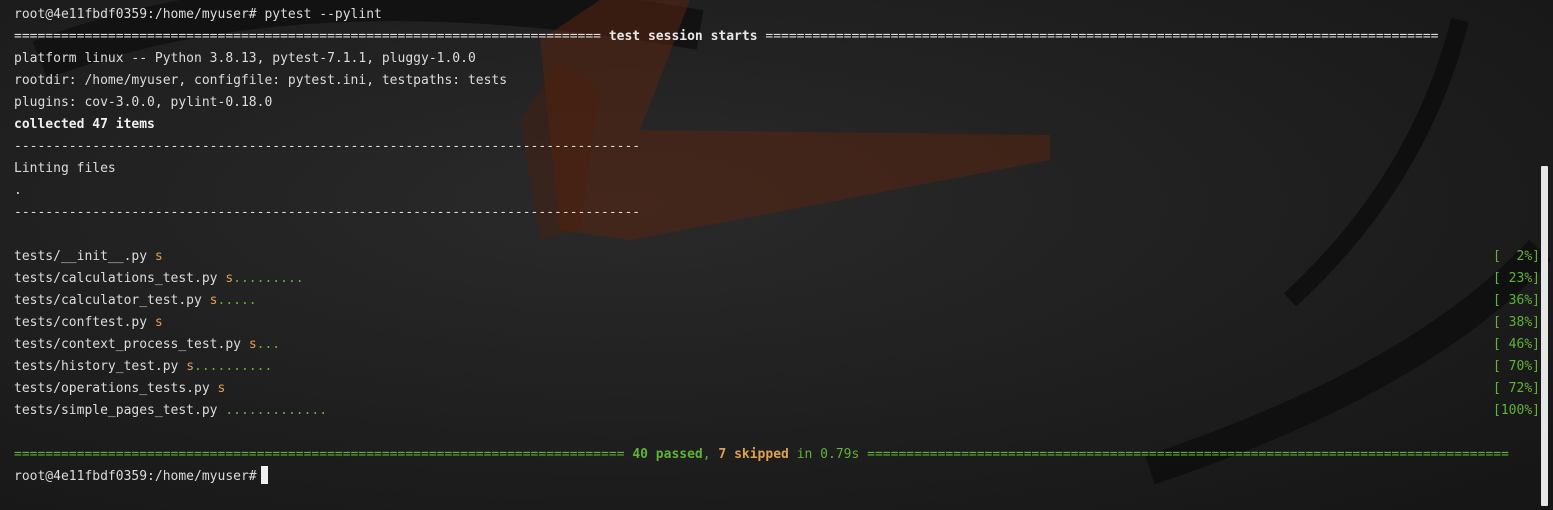  I want to click on test-file: tests/conftest.py, so click(81, 322).